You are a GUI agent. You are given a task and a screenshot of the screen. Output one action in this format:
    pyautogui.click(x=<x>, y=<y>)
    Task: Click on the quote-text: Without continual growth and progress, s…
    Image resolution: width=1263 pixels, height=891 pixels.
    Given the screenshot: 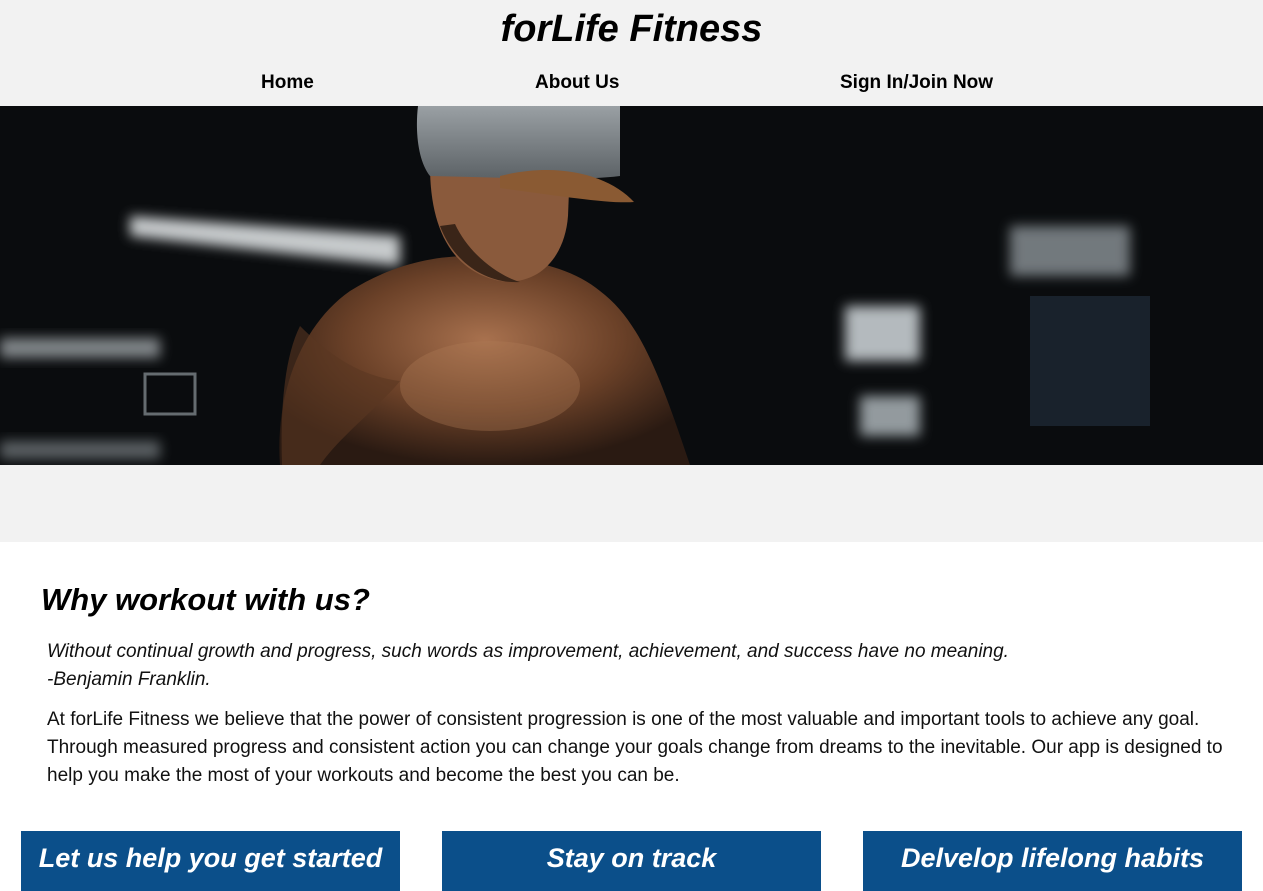 What is the action you would take?
    pyautogui.click(x=528, y=651)
    